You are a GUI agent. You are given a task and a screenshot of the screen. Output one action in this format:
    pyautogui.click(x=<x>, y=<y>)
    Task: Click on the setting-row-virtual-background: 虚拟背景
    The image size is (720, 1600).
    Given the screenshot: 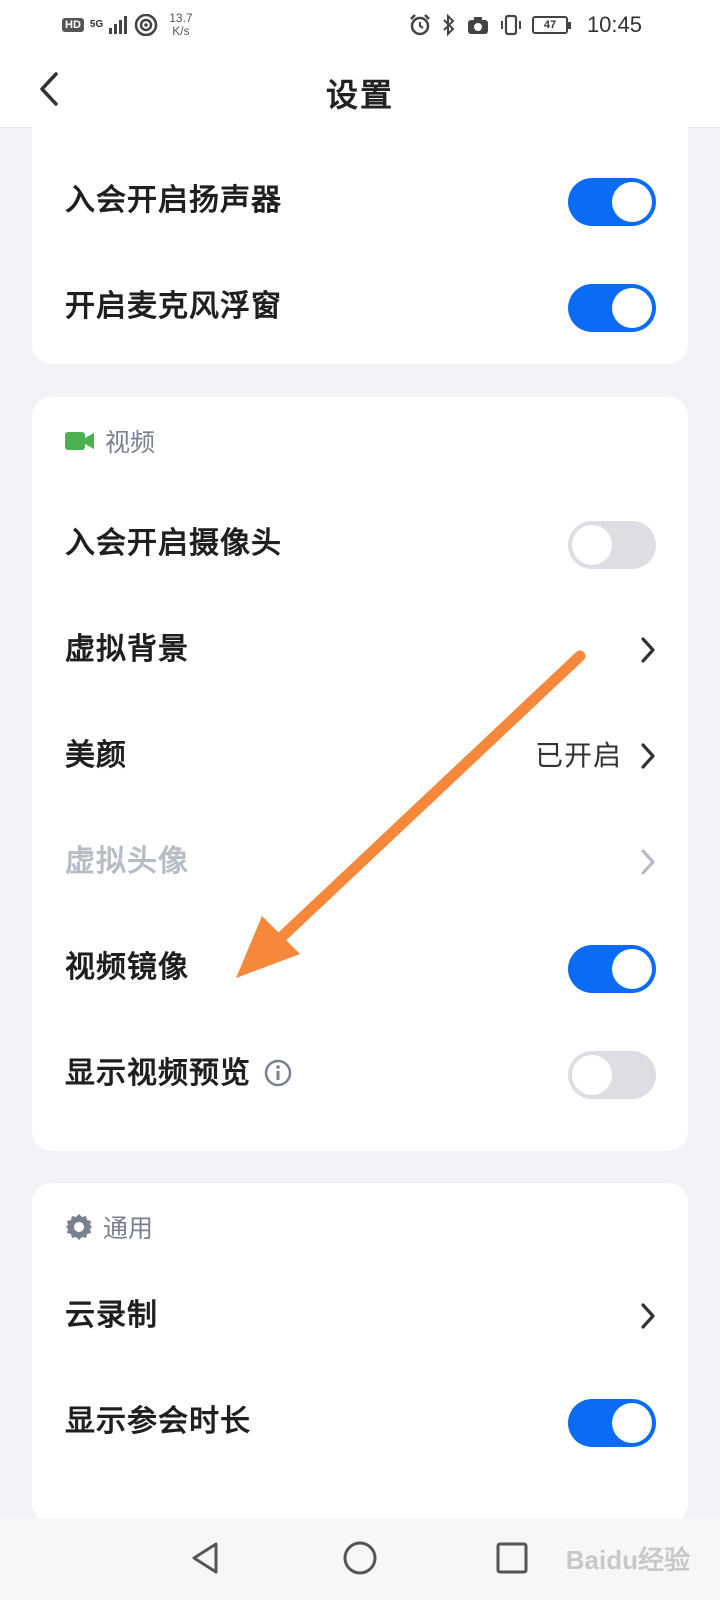 What is the action you would take?
    pyautogui.click(x=360, y=650)
    